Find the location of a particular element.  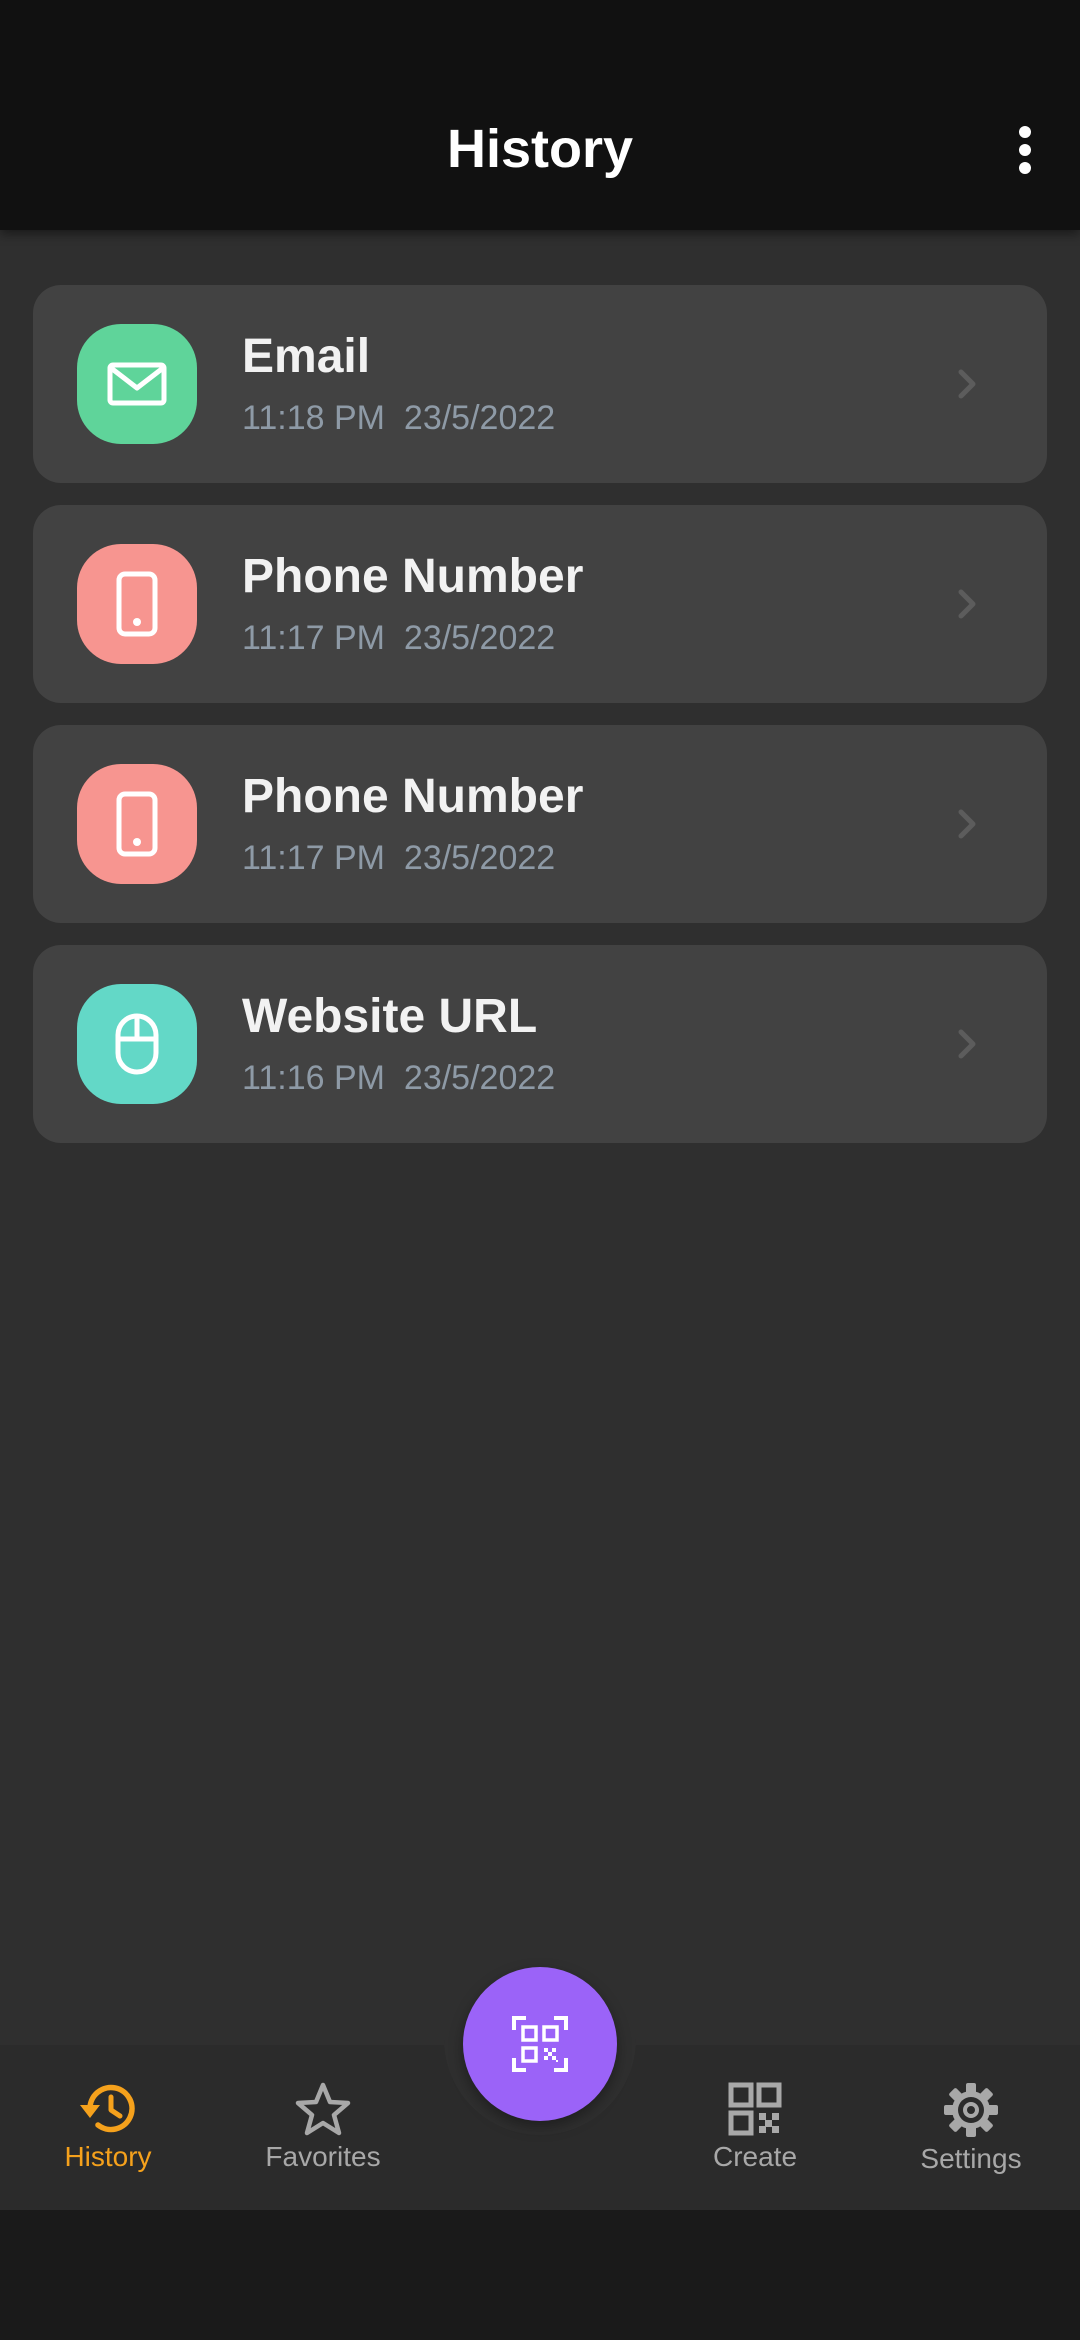

nav-history: History is located at coordinates (108, 2127).